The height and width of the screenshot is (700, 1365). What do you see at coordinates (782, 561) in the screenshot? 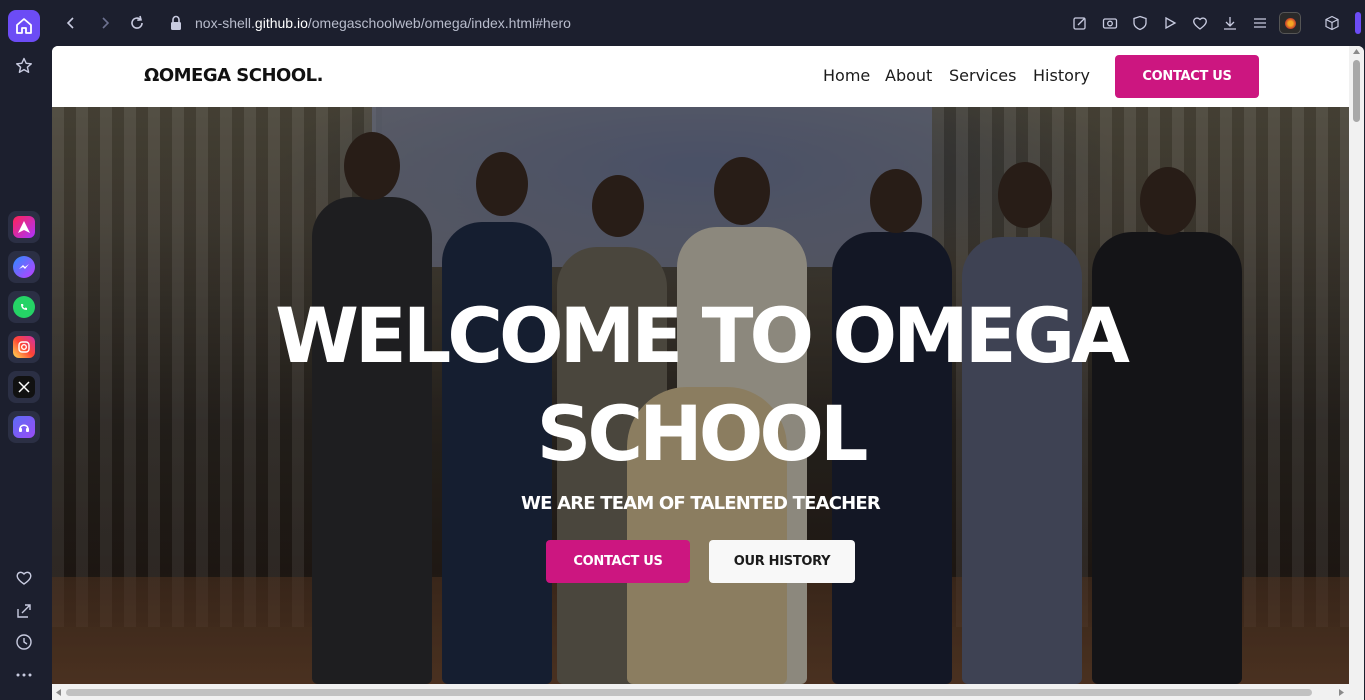
I see `hero-history-button: OUR HISTORY` at bounding box center [782, 561].